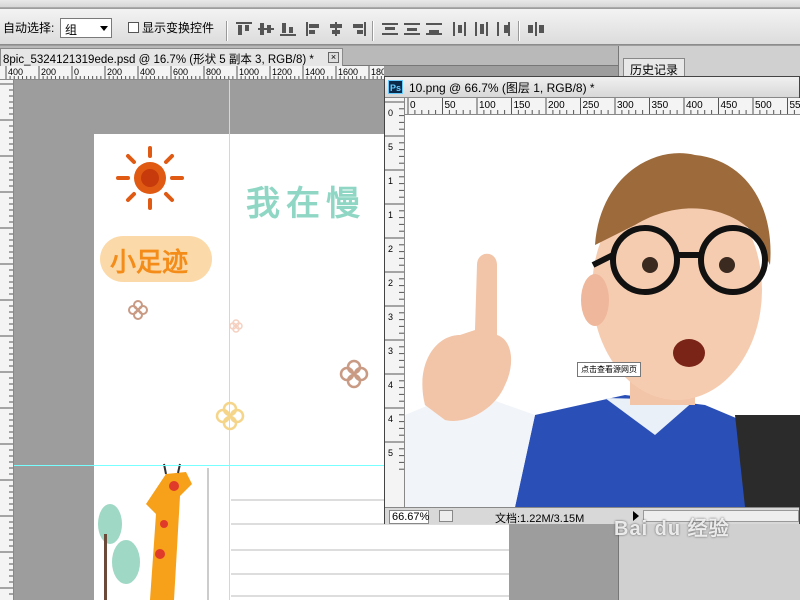  What do you see at coordinates (672, 529) in the screenshot?
I see `watermark: Bai du 经验` at bounding box center [672, 529].